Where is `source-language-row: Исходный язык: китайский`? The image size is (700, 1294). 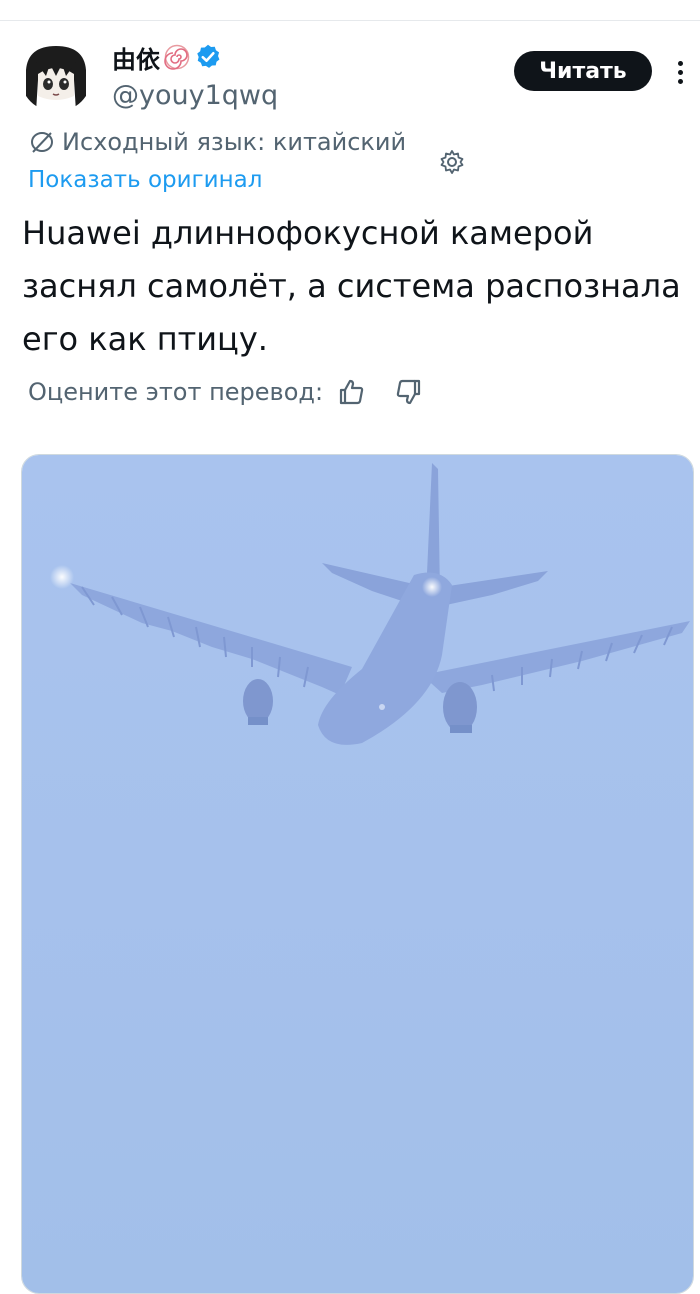 source-language-row: Исходный язык: китайский is located at coordinates (217, 142).